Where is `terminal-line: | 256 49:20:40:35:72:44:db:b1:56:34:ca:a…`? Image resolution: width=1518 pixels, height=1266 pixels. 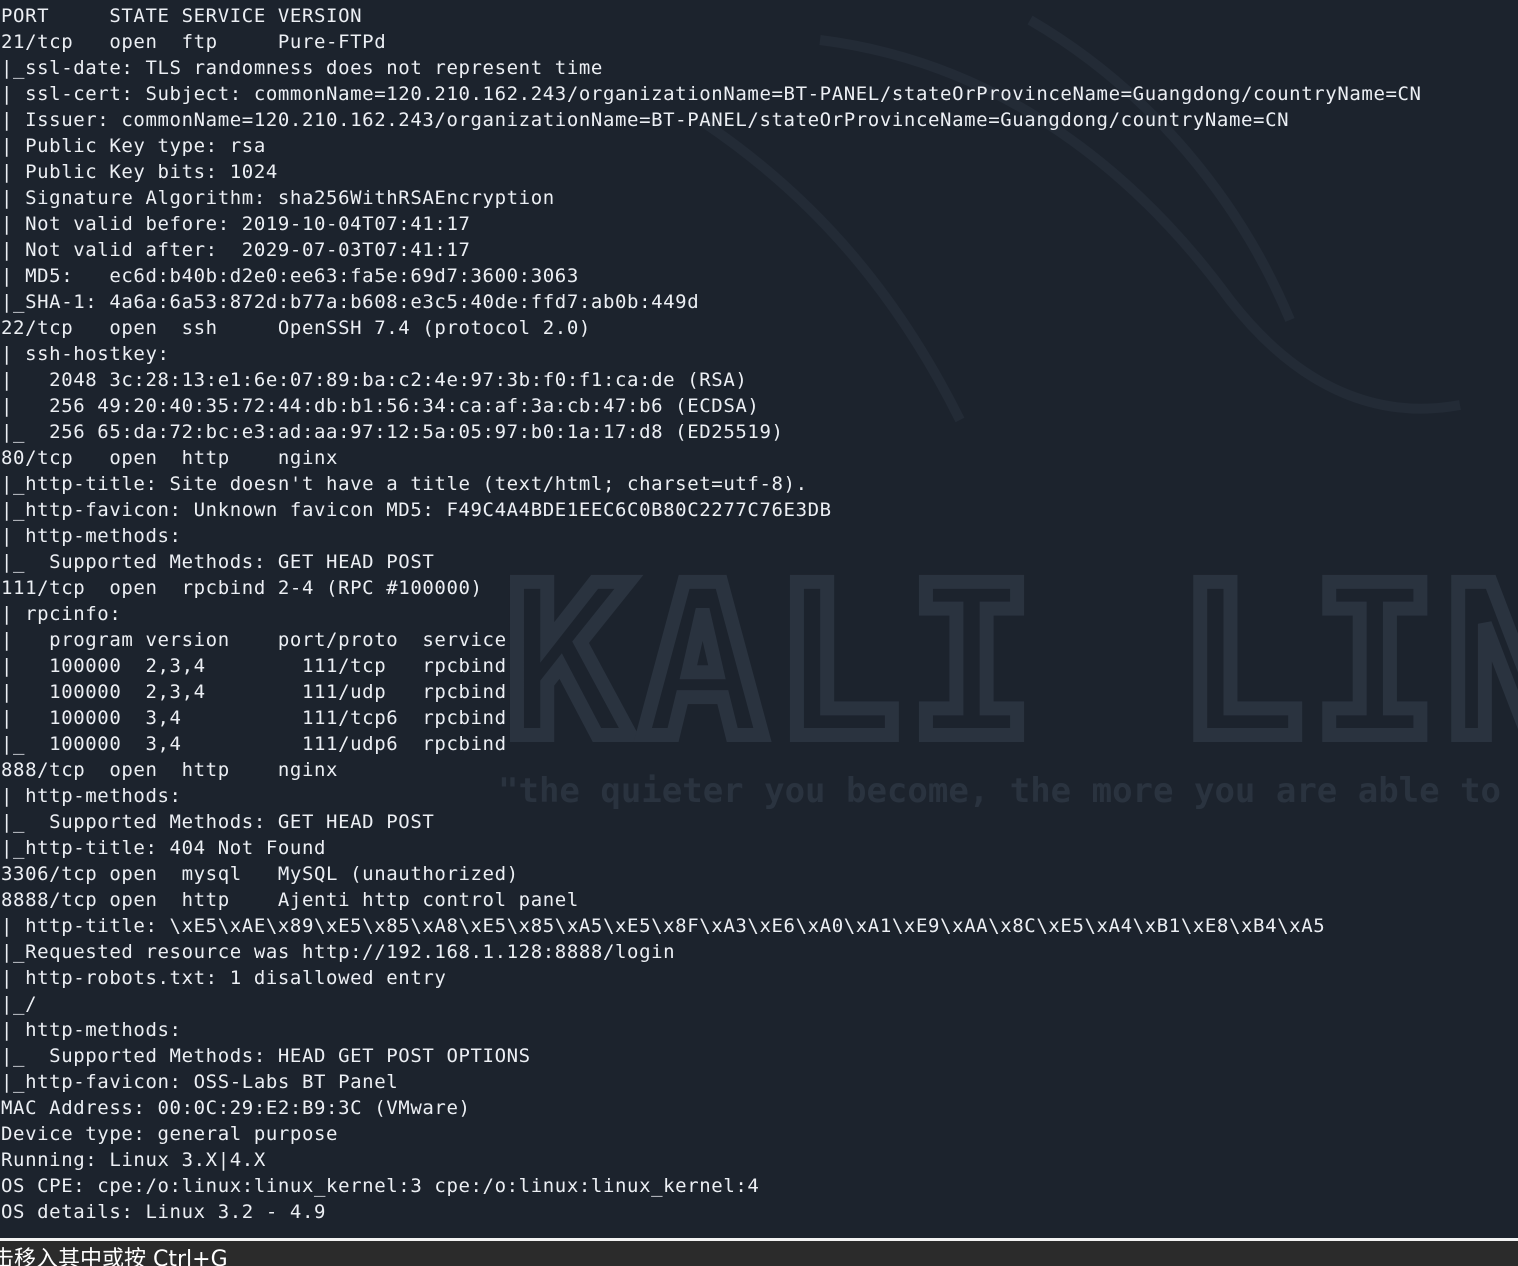
terminal-line: | 256 49:20:40:35:72:44:db:b1:56:34:ca:a… is located at coordinates (380, 406).